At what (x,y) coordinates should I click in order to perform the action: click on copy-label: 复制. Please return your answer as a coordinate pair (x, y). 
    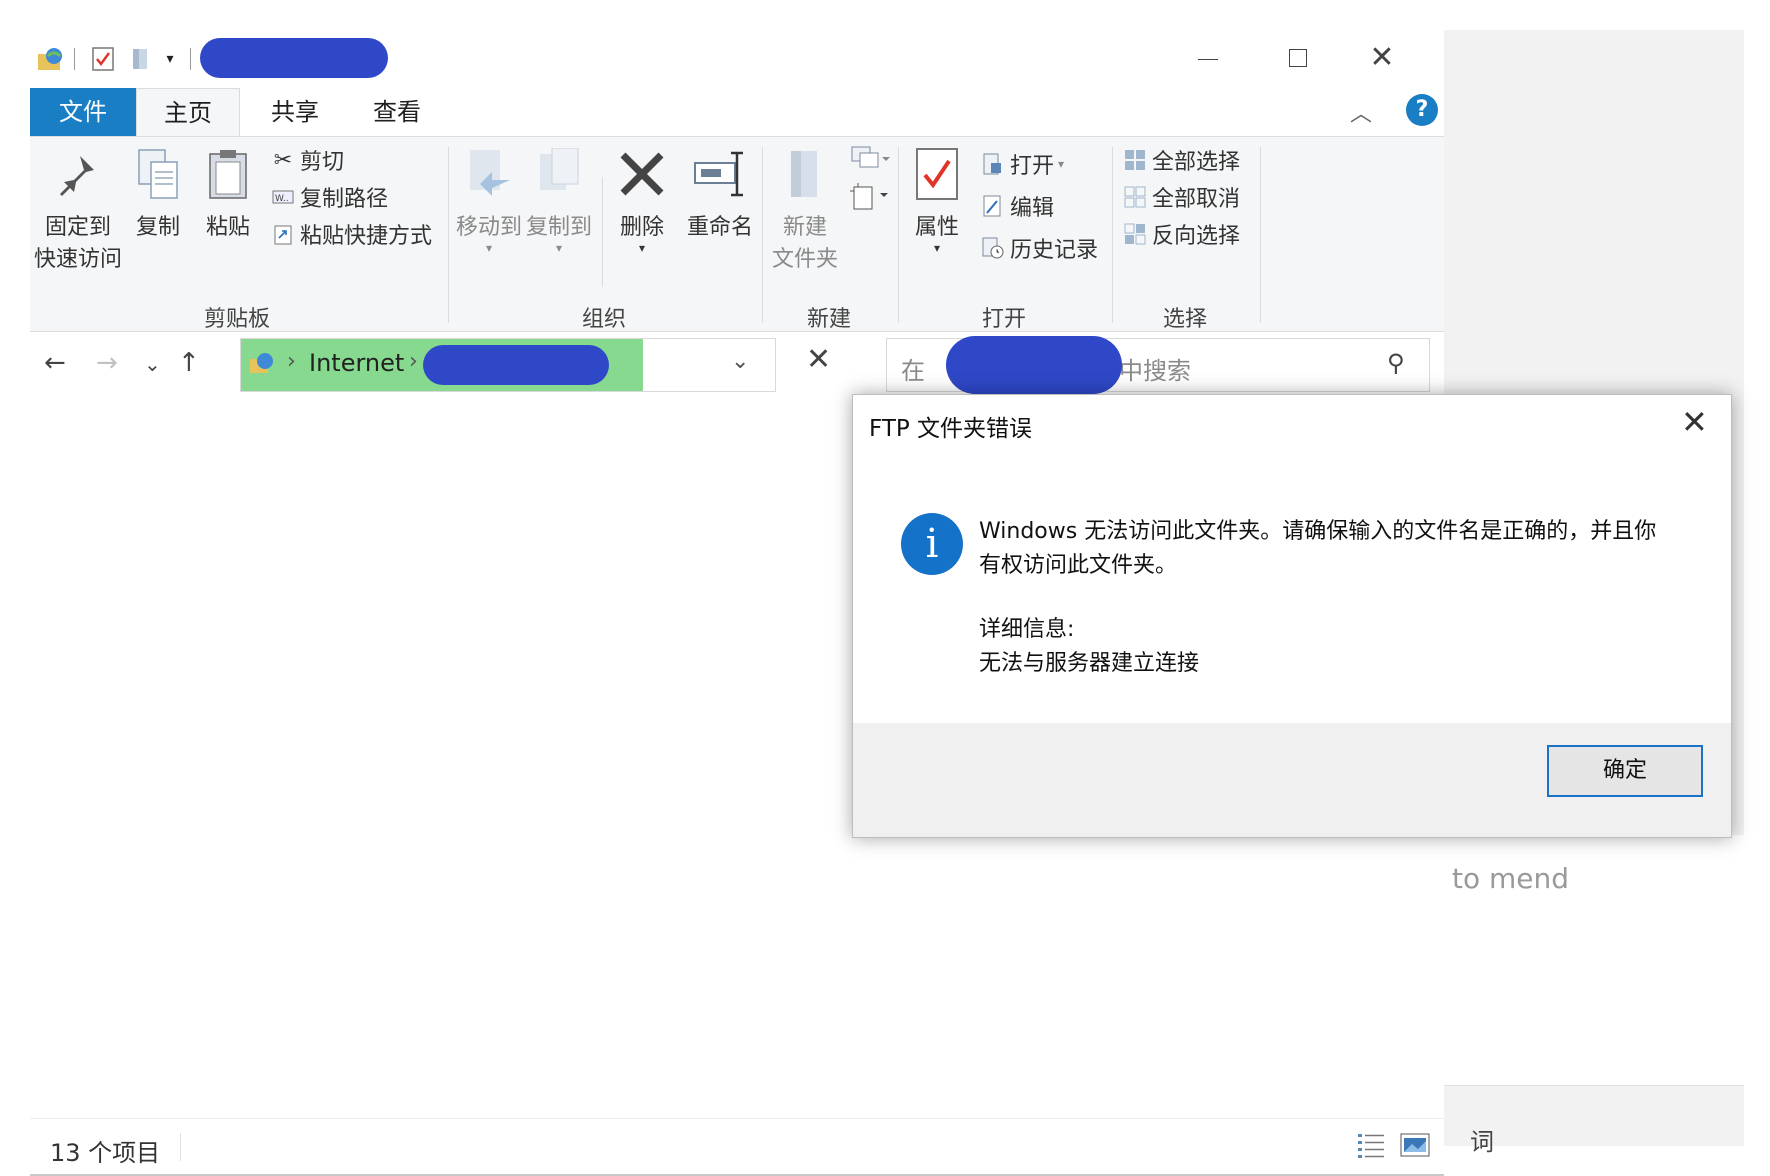
    Looking at the image, I should click on (157, 227).